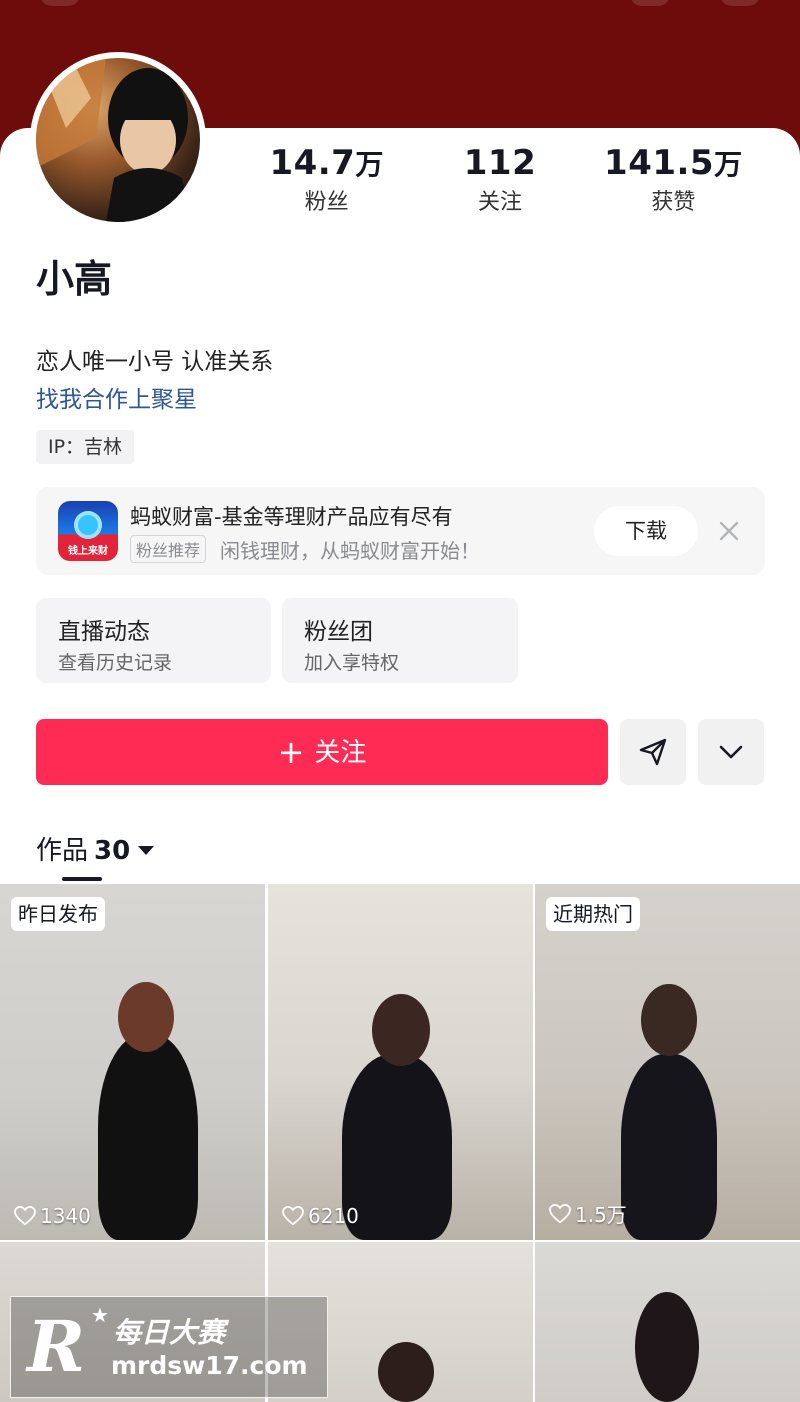  What do you see at coordinates (340, 753) in the screenshot?
I see `follow-label: 关注` at bounding box center [340, 753].